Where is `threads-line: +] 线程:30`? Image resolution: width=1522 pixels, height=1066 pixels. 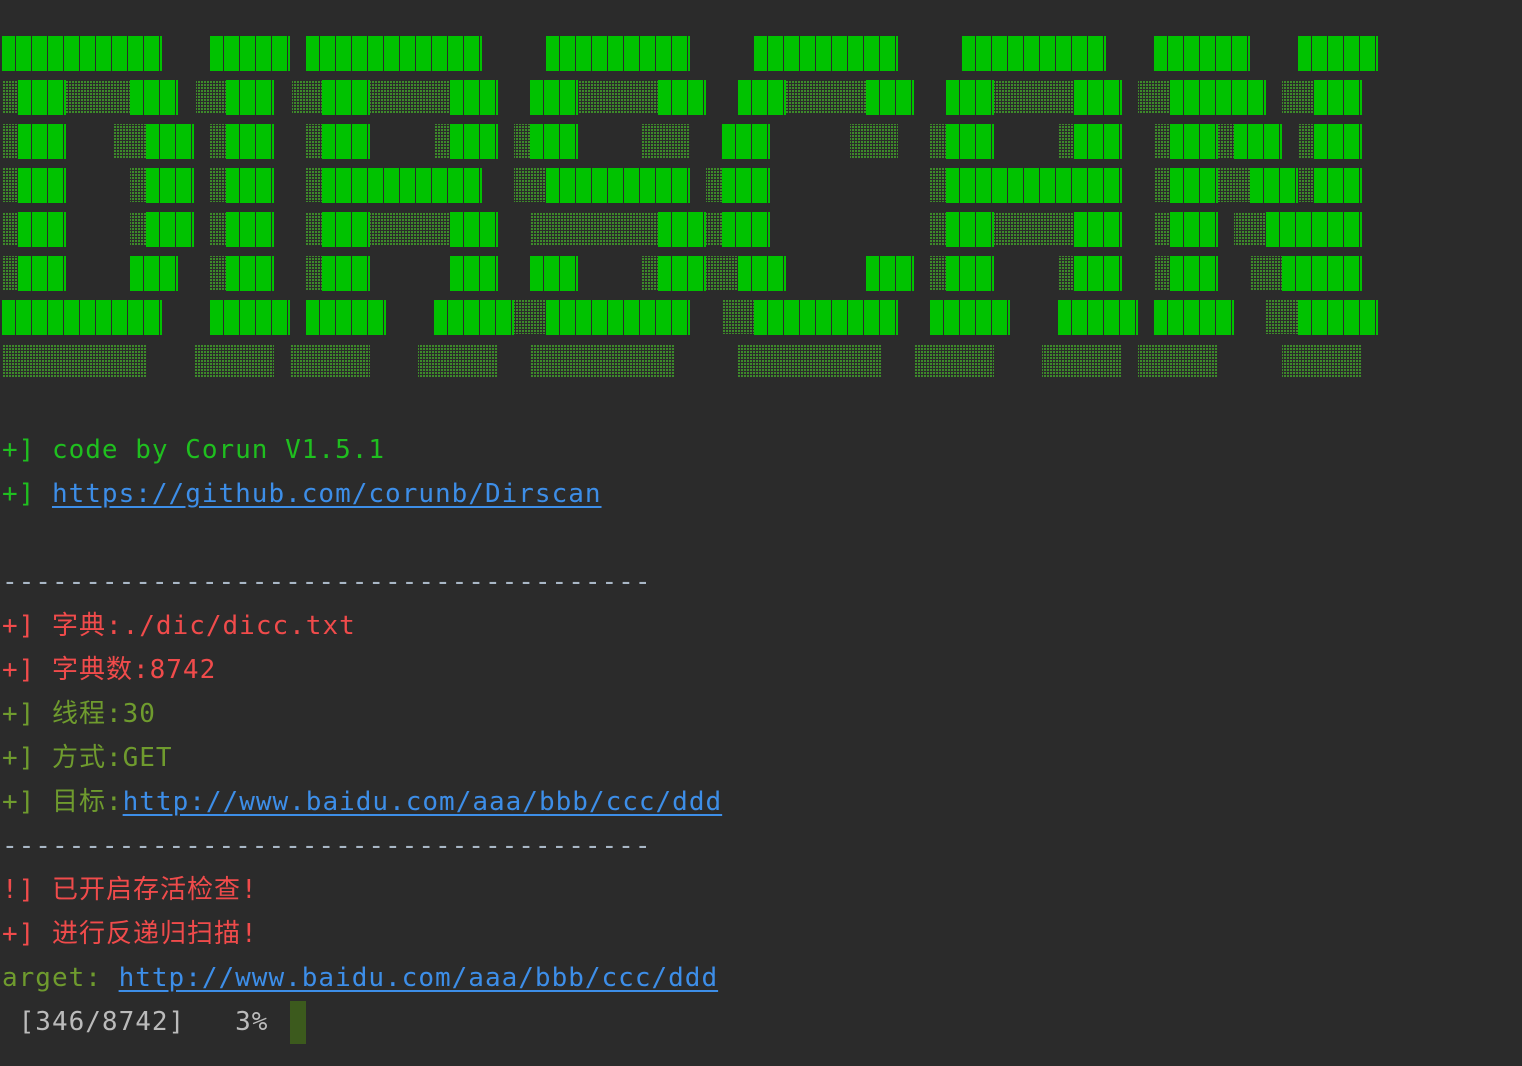
threads-line: +] 线程:30 is located at coordinates (79, 714).